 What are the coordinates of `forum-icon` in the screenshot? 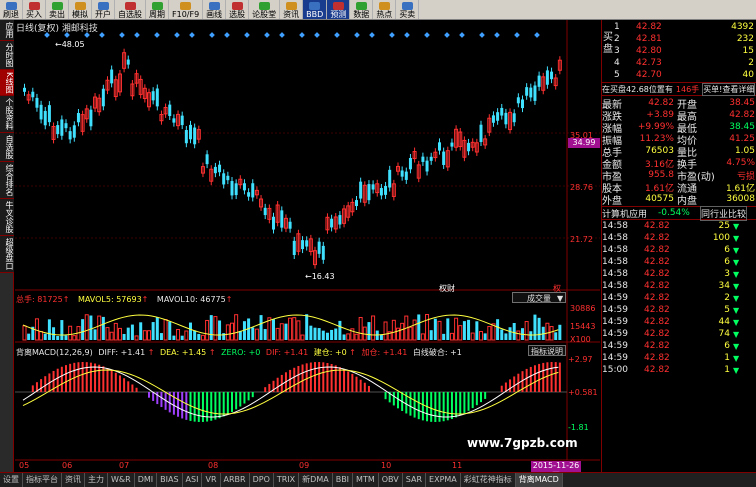 It's located at (264, 6).